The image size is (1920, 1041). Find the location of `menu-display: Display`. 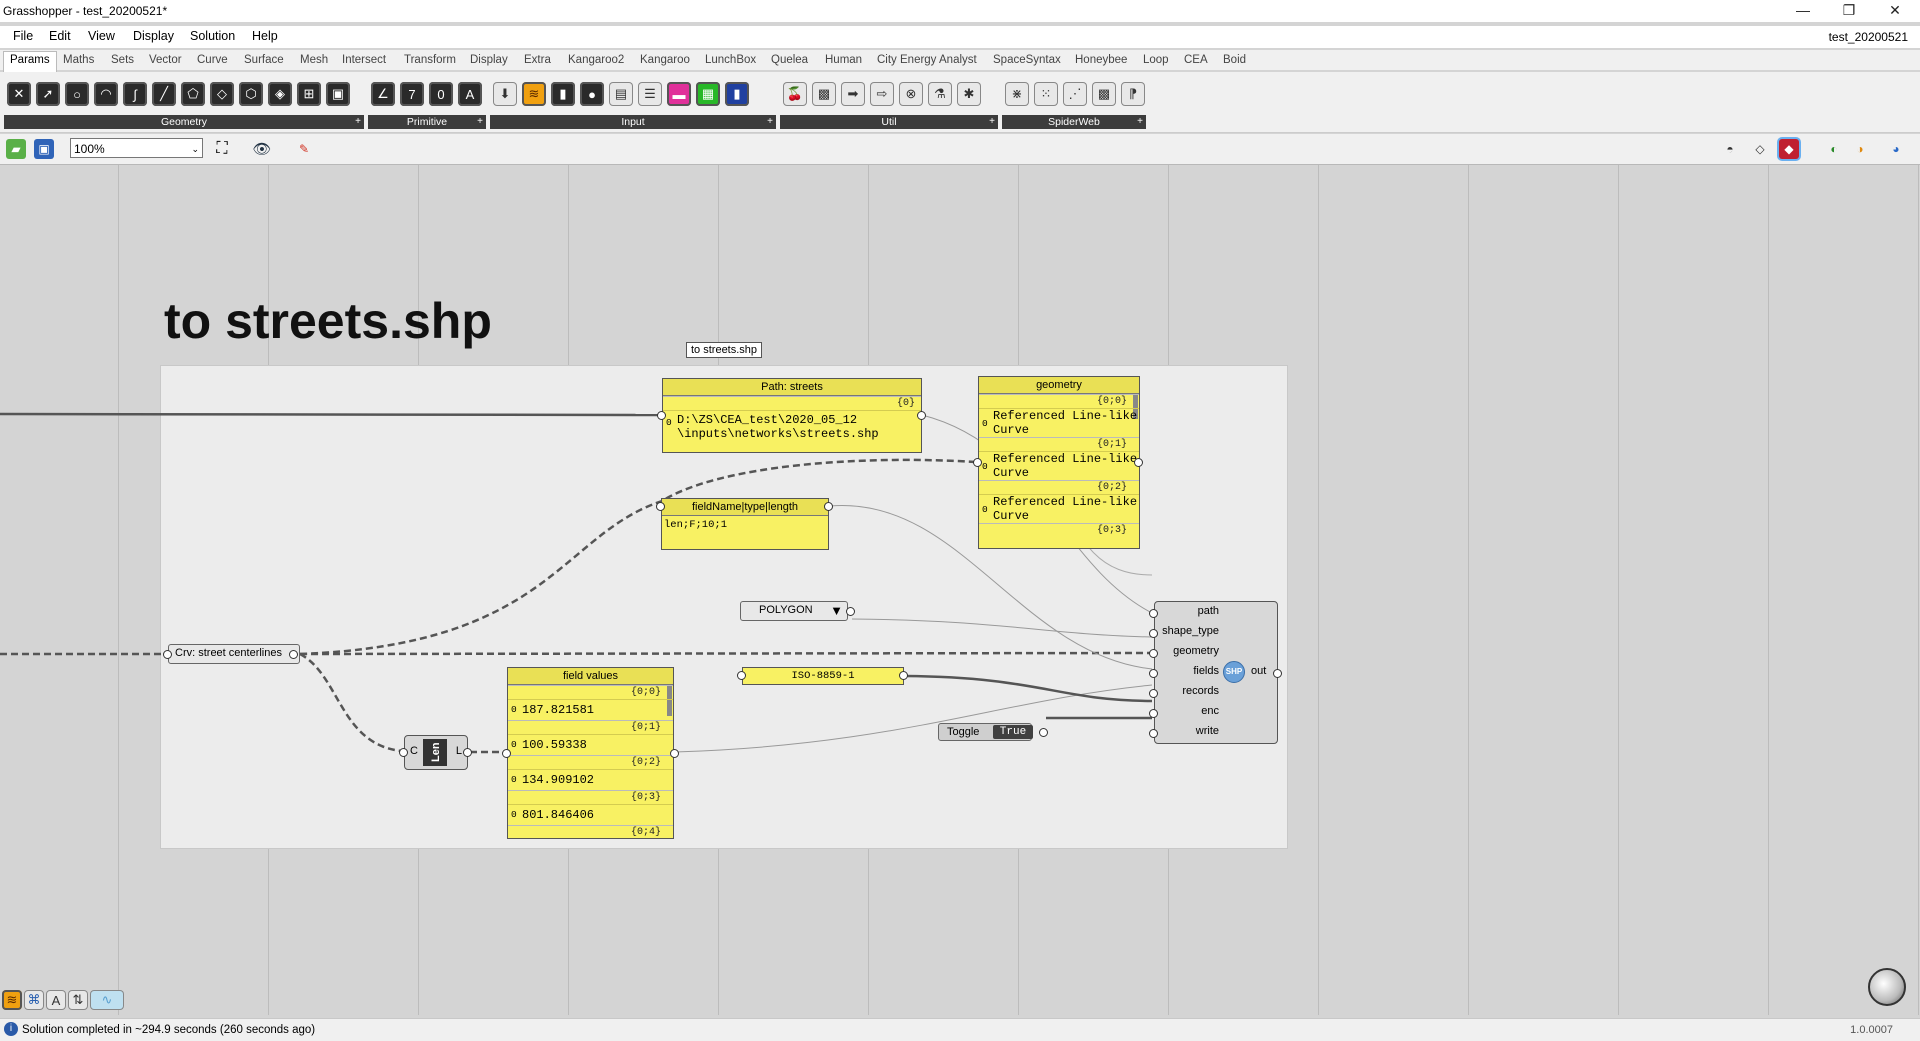

menu-display: Display is located at coordinates (153, 36).